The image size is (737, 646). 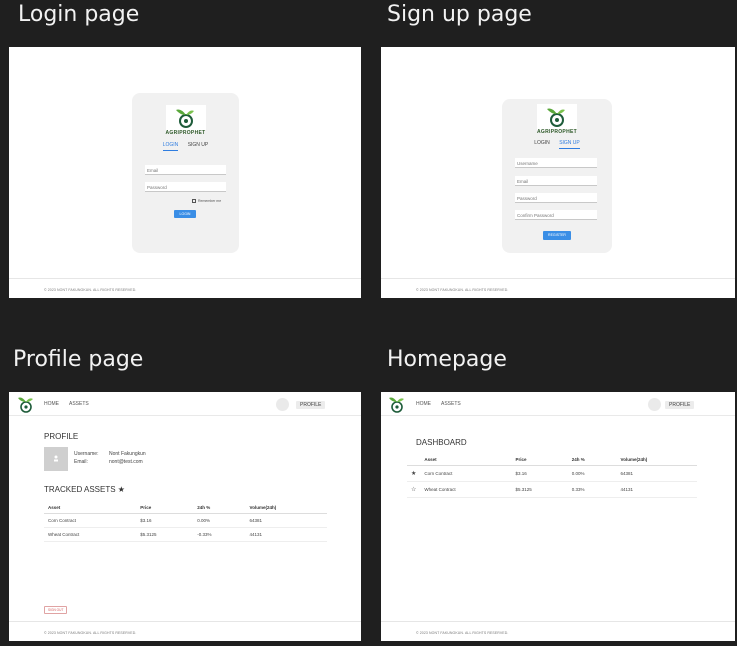 What do you see at coordinates (441, 442) in the screenshot?
I see `dashboard-heading: DASHBOARD` at bounding box center [441, 442].